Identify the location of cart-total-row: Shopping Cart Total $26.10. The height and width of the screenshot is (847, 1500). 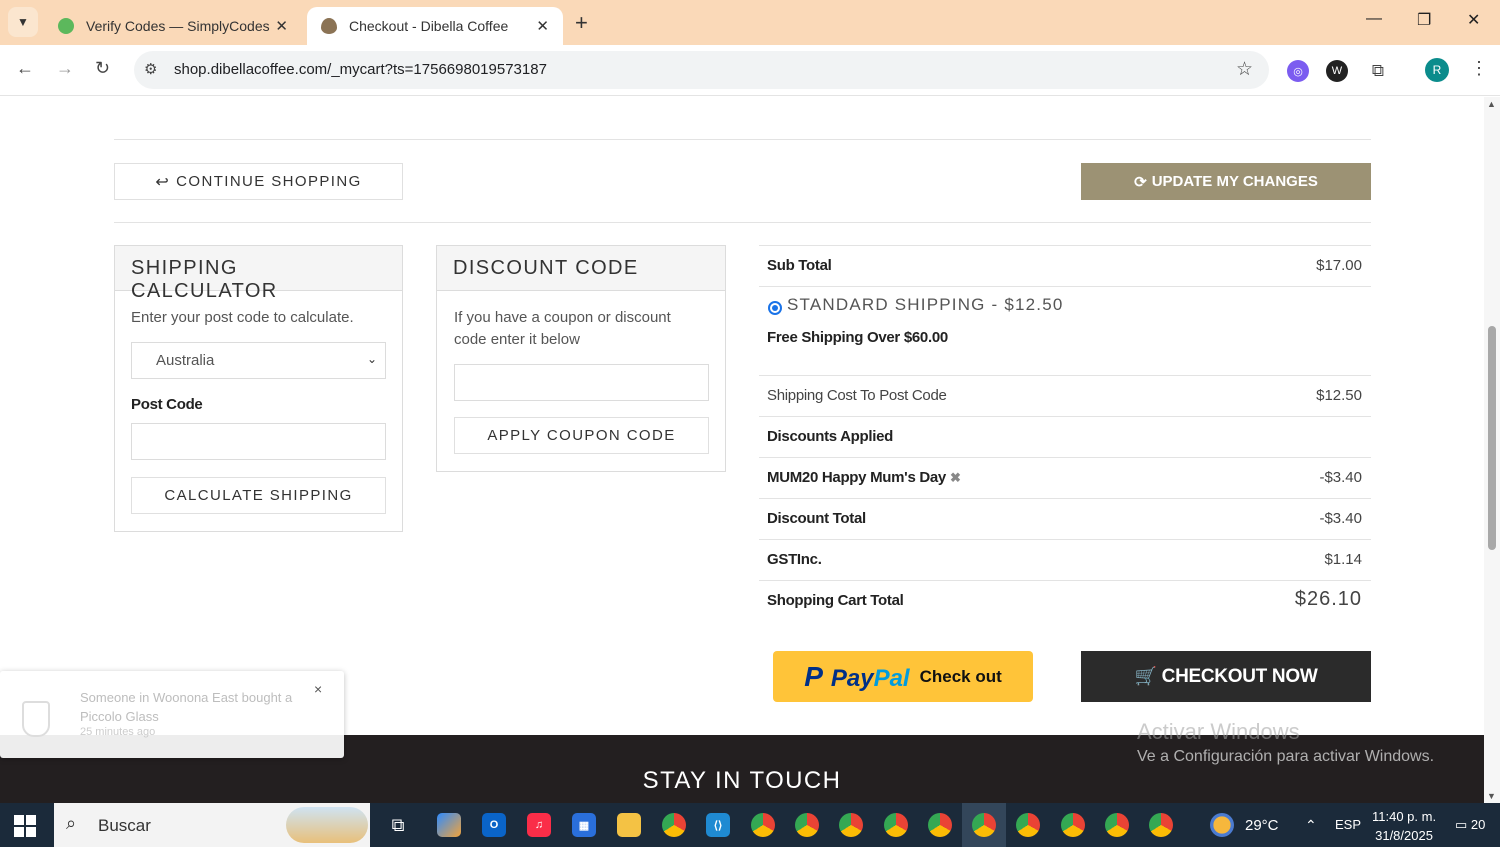
(1065, 600).